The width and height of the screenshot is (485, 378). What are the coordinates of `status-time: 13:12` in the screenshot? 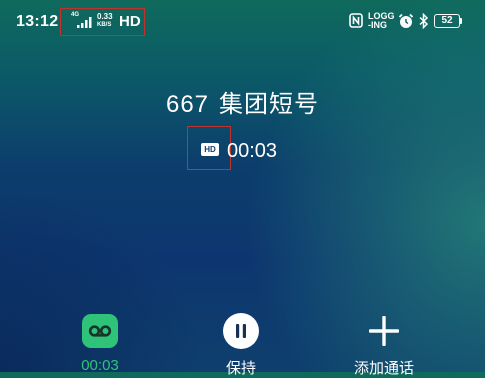 It's located at (37, 21).